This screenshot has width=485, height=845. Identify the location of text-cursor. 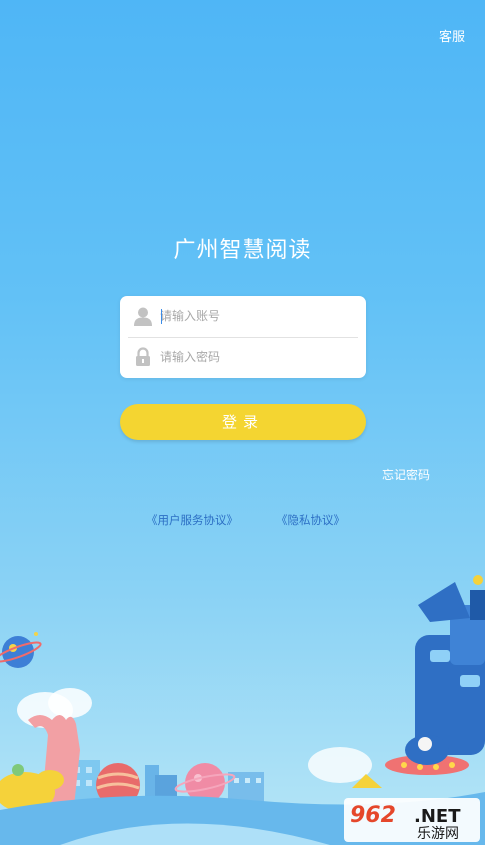
(161, 316).